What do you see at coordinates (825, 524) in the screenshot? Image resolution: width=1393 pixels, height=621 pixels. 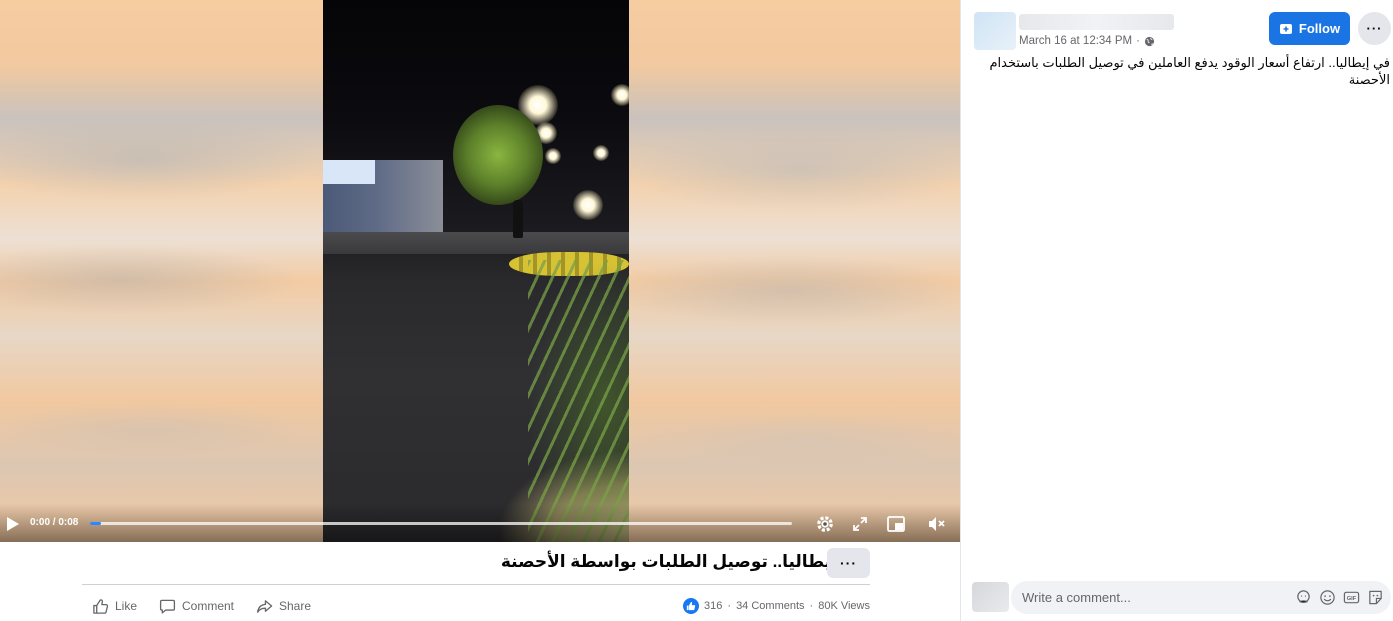 I see `settings-gear-icon` at bounding box center [825, 524].